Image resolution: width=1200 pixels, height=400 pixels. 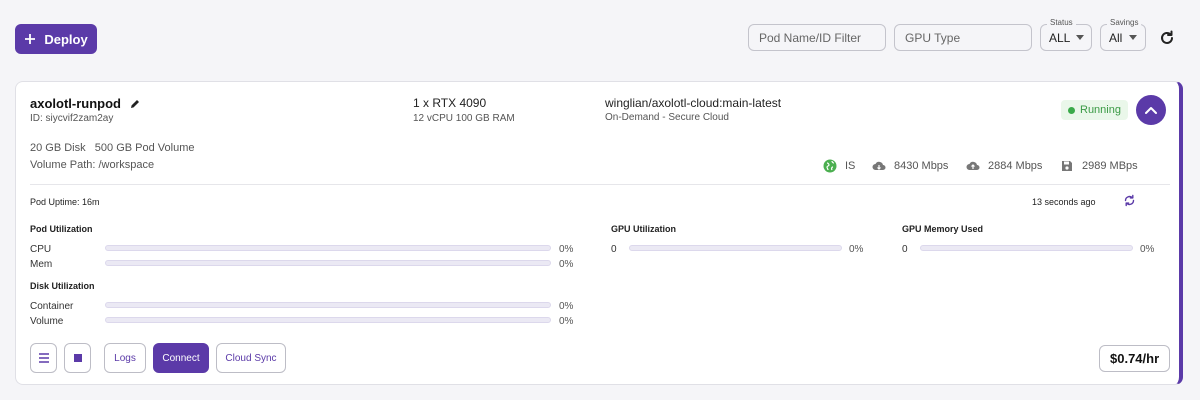 I want to click on stop-button, so click(x=77, y=358).